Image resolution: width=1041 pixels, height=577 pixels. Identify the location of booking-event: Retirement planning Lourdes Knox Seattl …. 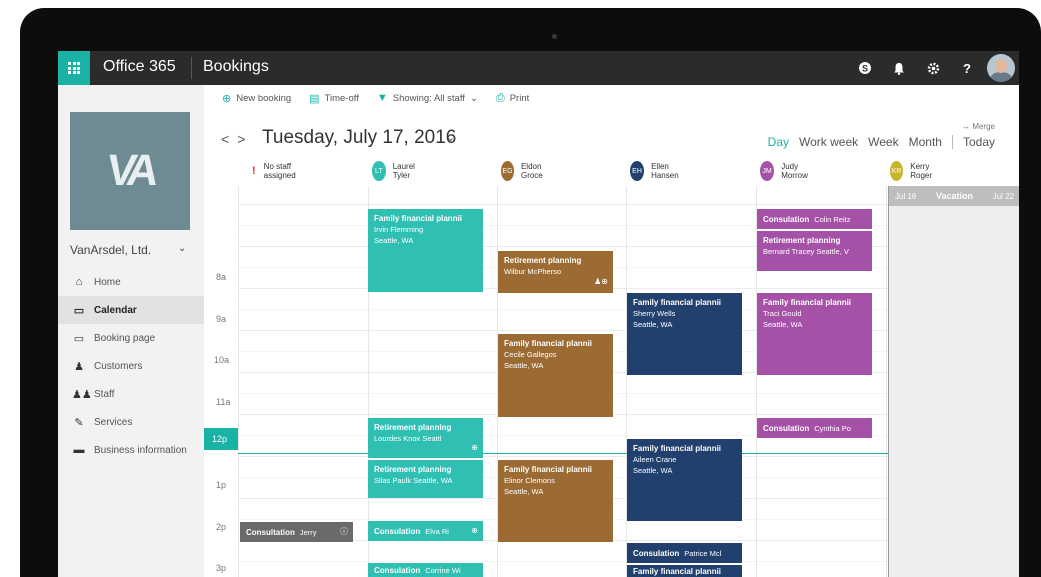
(425, 438).